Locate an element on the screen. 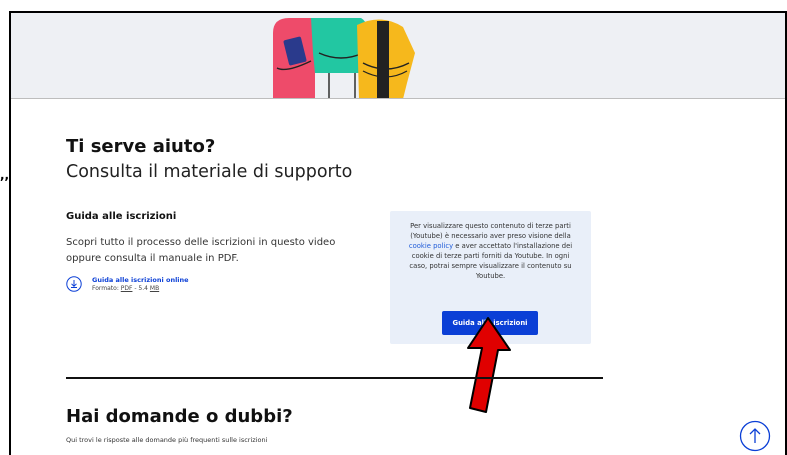 The image size is (787, 455). download-link: Guida alle iscrizioni online is located at coordinates (140, 280).